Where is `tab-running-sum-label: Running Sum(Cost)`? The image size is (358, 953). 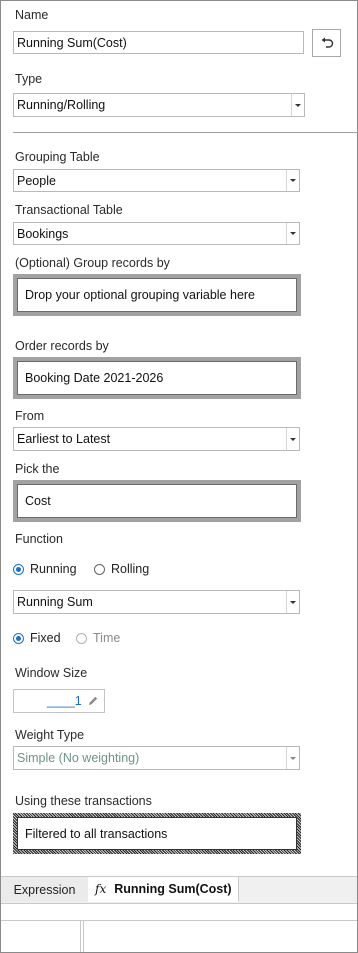 tab-running-sum-label: Running Sum(Cost) is located at coordinates (173, 889).